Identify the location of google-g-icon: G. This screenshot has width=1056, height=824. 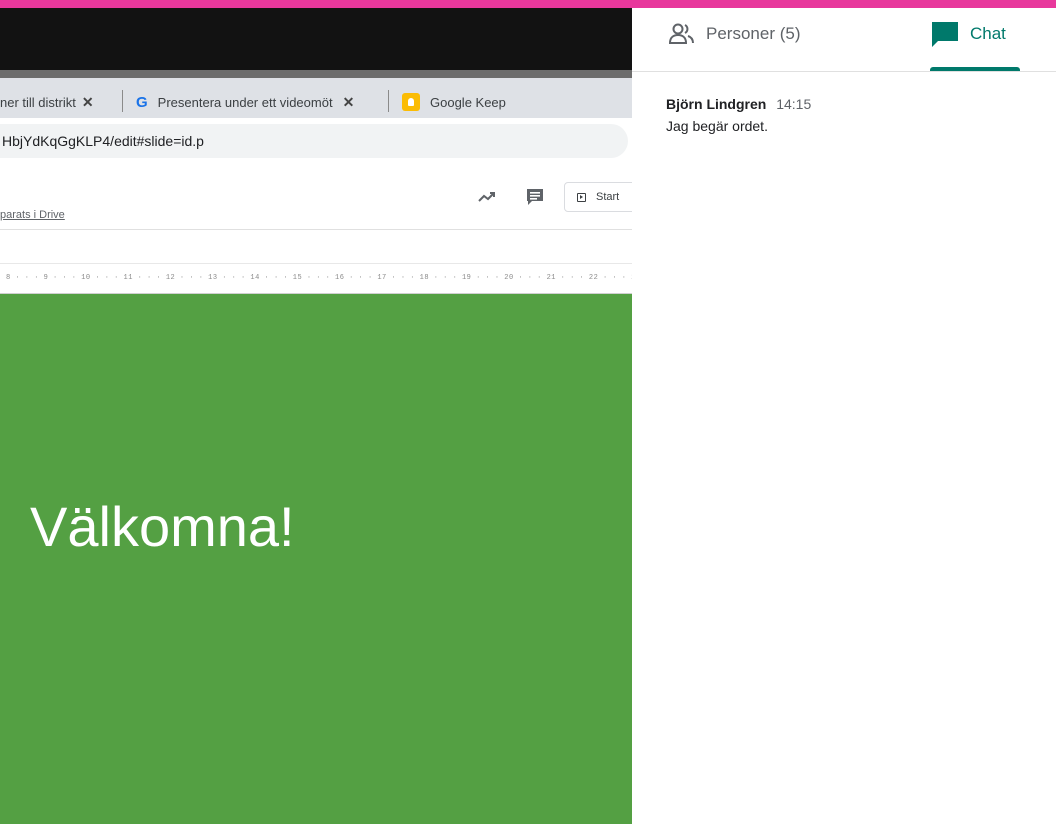
(142, 102).